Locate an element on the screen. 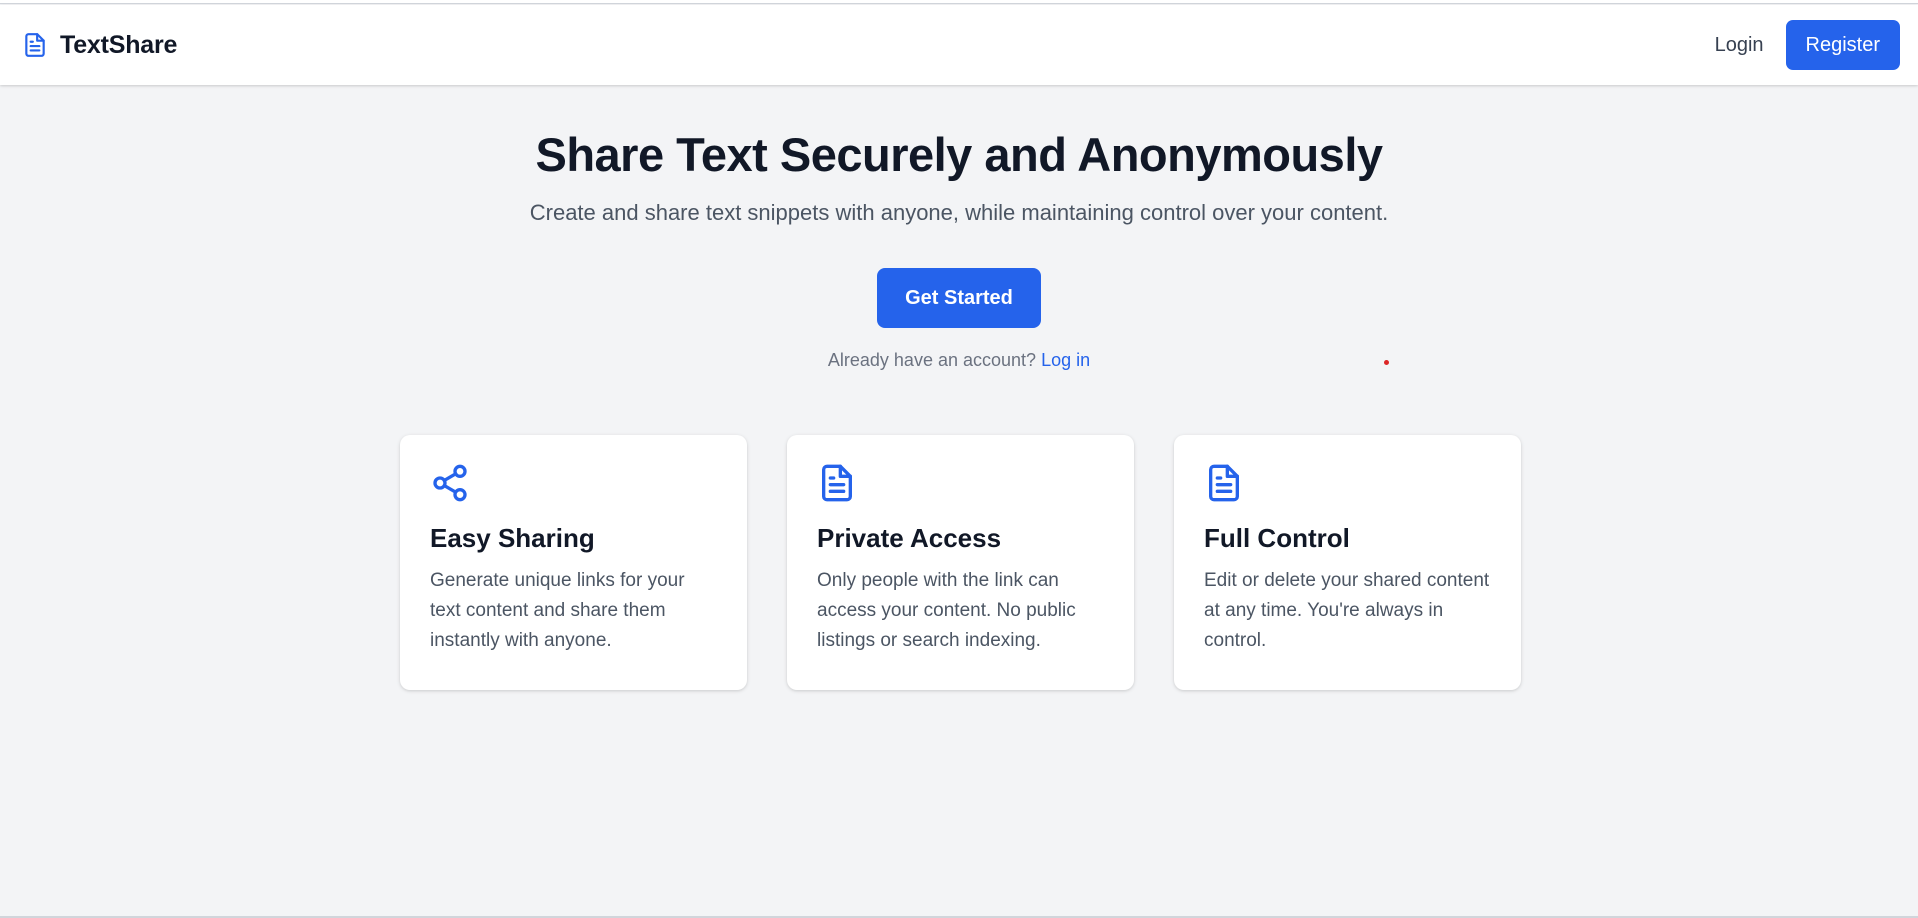 Image resolution: width=1918 pixels, height=918 pixels. hero-title: Share Text Securely and Anonymously is located at coordinates (959, 154).